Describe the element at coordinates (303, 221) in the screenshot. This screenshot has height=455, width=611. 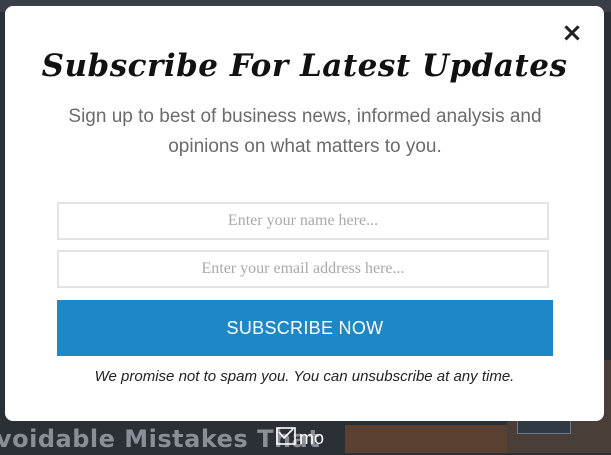
I see `name-input` at that location.